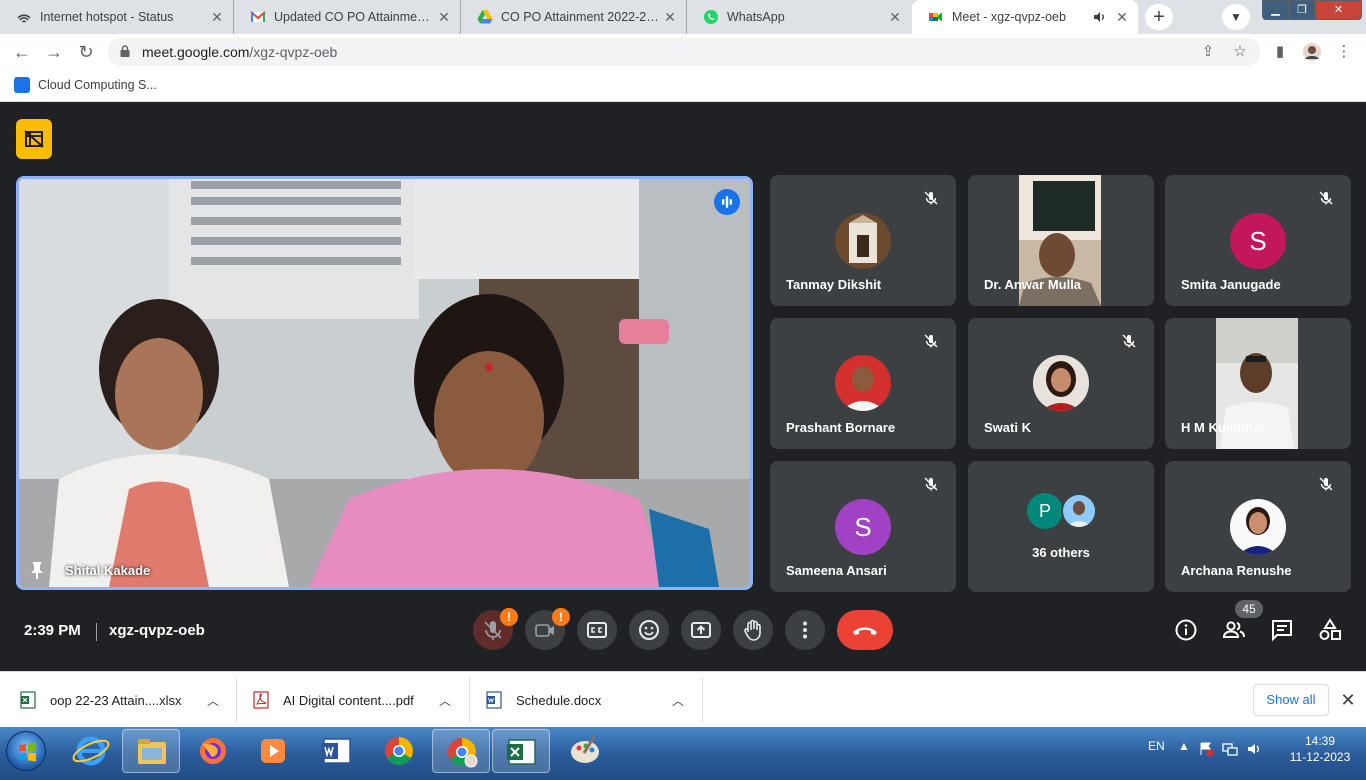 This screenshot has height=780, width=1366. I want to click on minimize-icon: ▁, so click(1275, 10).